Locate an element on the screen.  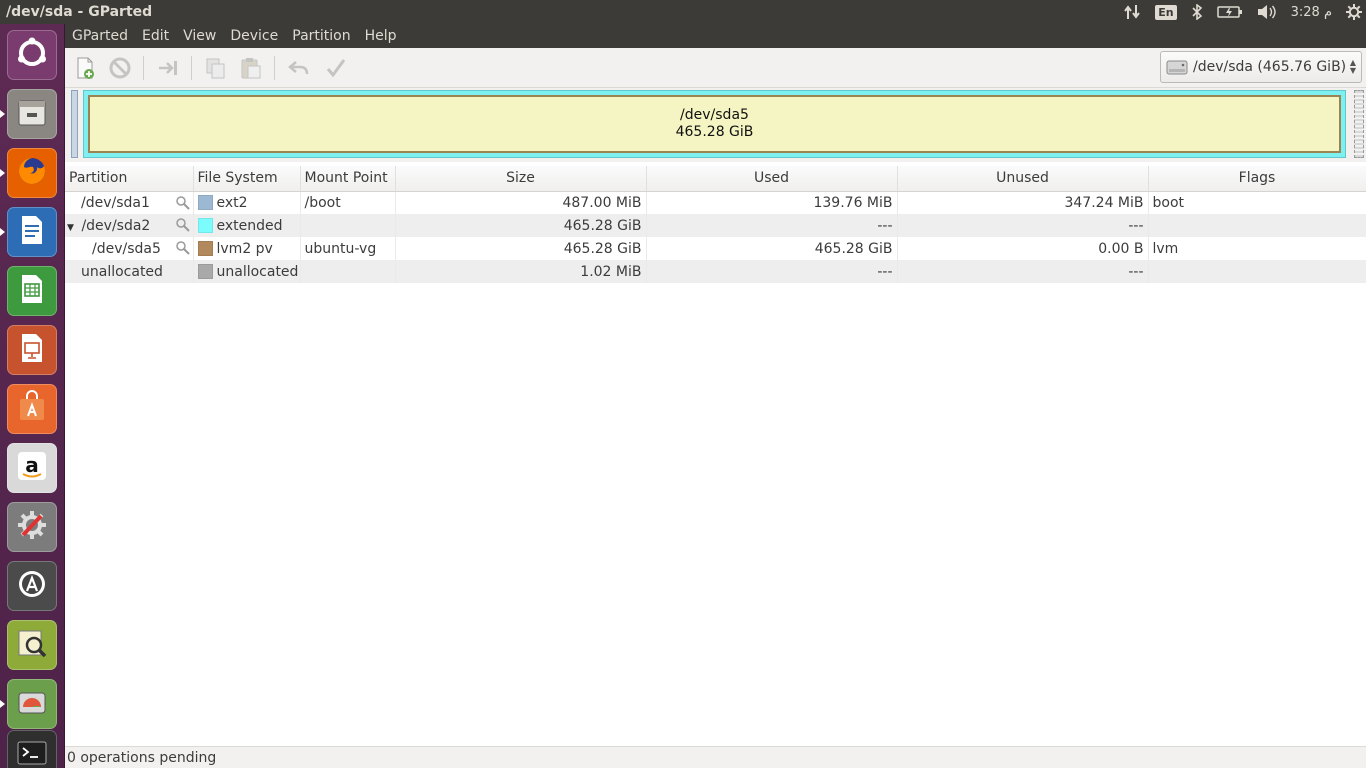
launcher-item-ubuntu-dash is located at coordinates (32, 55).